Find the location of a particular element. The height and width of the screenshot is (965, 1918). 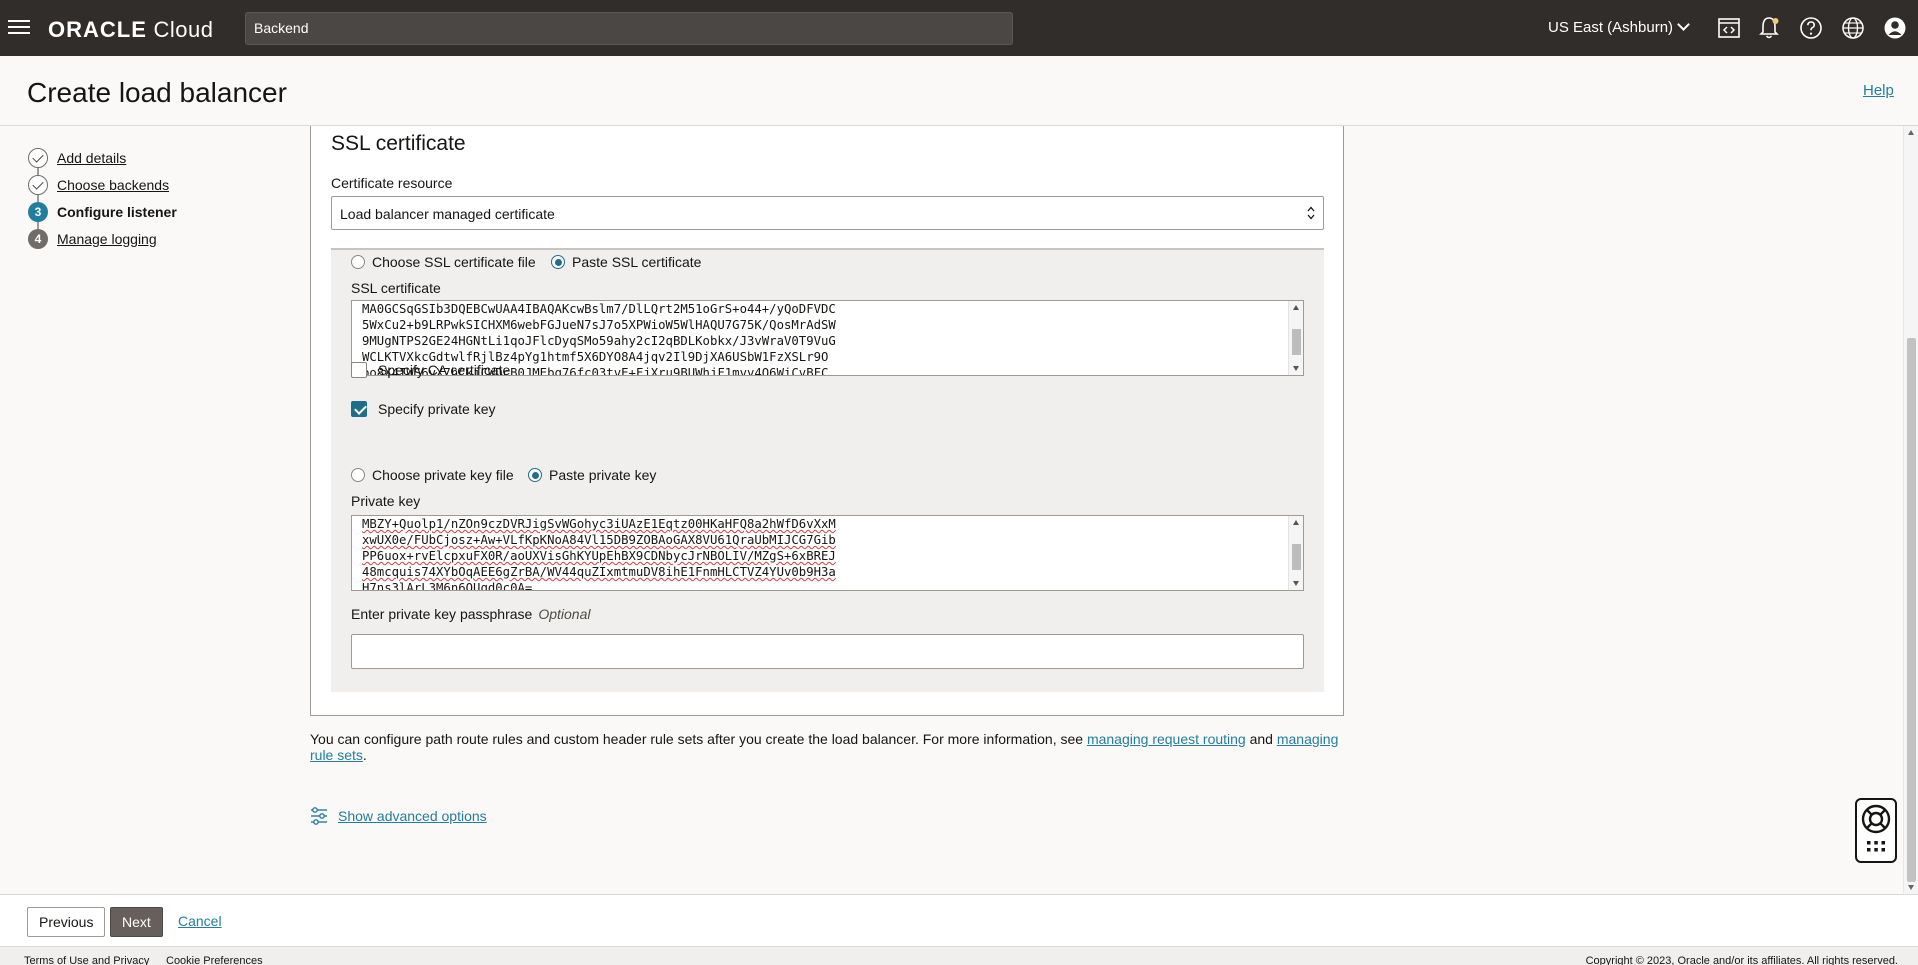

chevron-down-icon is located at coordinates (1683, 24).